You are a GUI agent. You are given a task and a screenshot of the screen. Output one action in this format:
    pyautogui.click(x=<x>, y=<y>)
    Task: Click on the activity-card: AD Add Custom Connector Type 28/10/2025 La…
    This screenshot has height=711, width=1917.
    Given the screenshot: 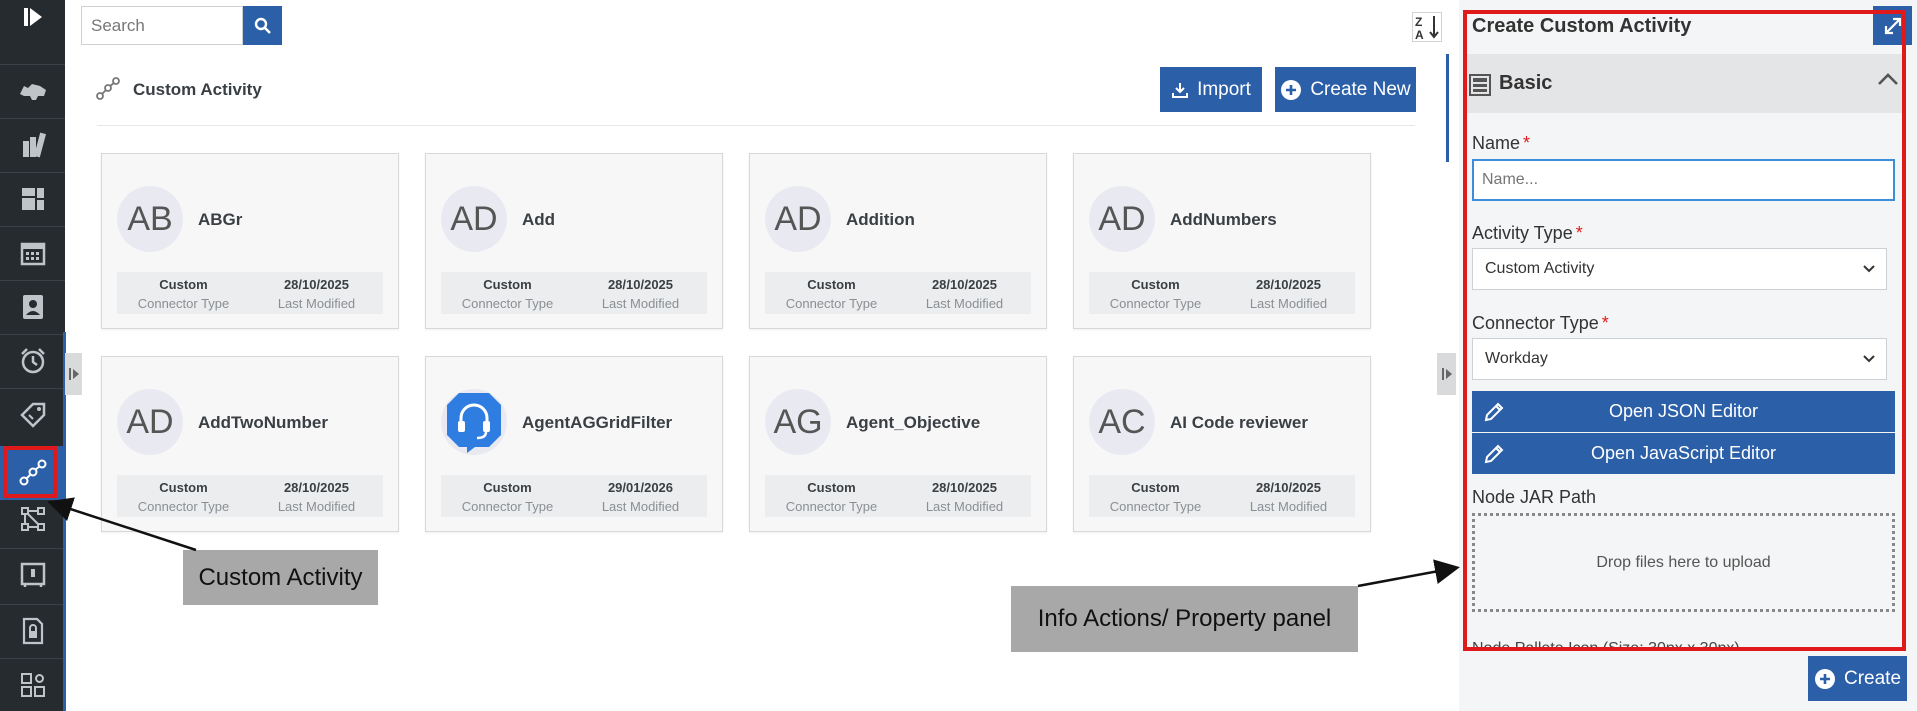 What is the action you would take?
    pyautogui.click(x=574, y=241)
    